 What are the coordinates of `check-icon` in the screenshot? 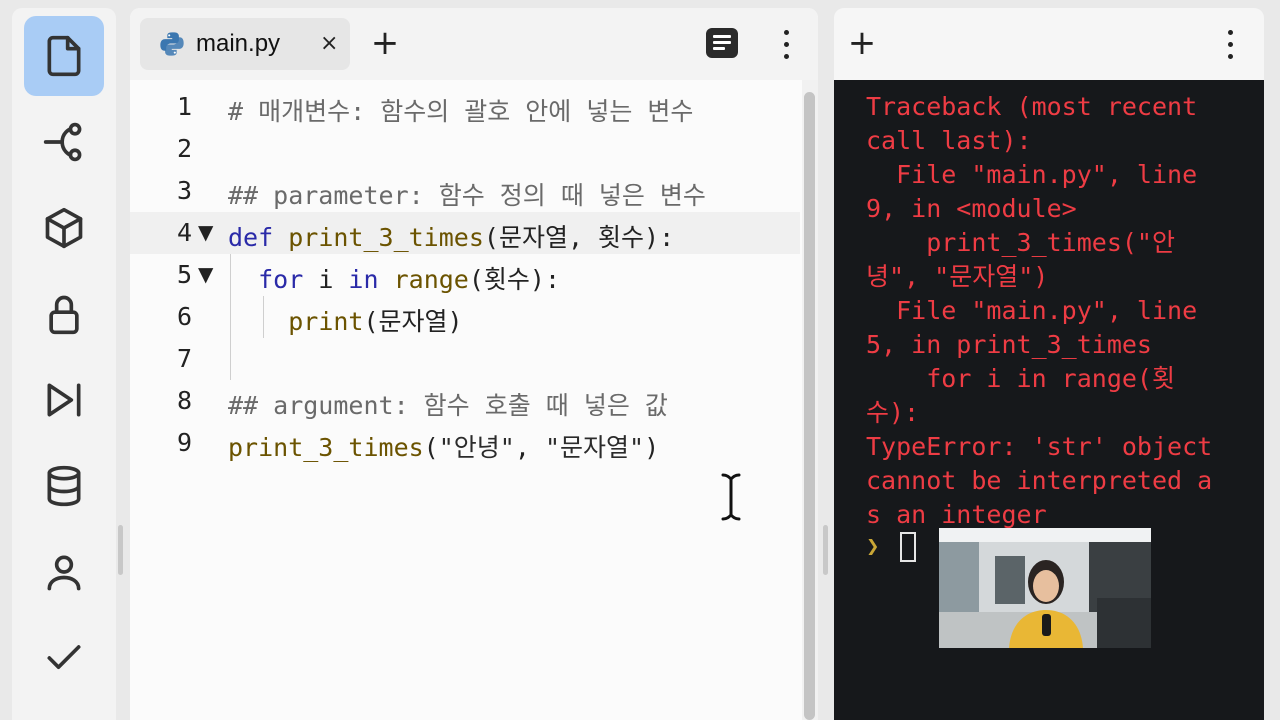 It's located at (64, 657).